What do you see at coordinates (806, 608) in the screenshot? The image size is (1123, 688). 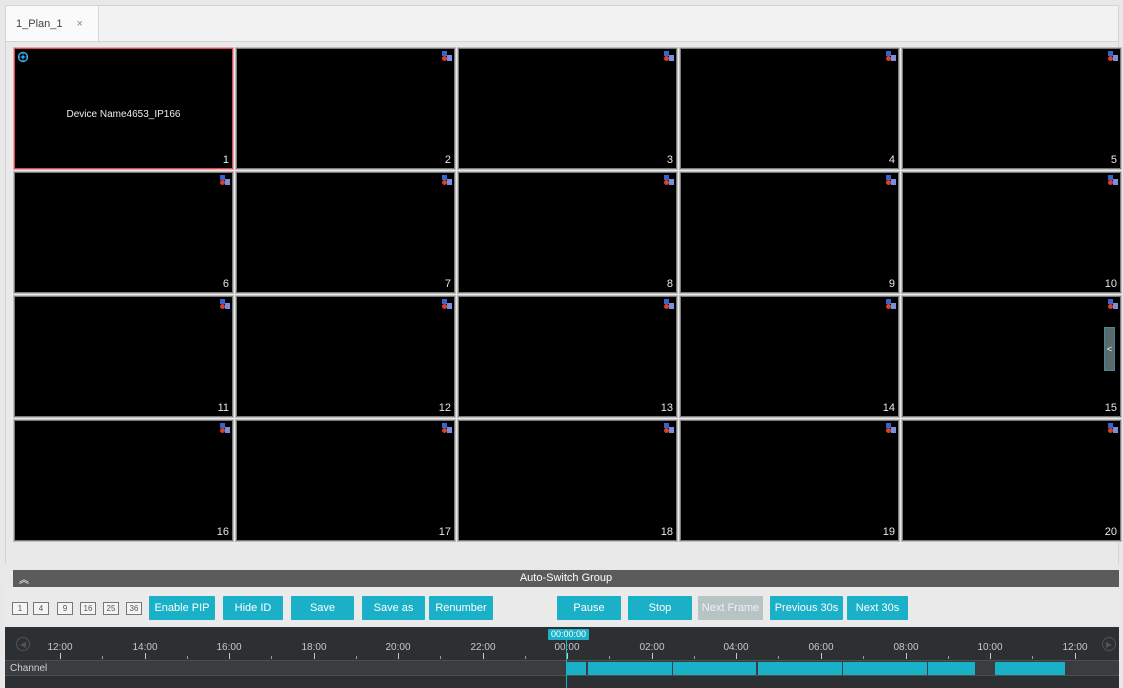 I see `previous-30s-button: Previous 30s` at bounding box center [806, 608].